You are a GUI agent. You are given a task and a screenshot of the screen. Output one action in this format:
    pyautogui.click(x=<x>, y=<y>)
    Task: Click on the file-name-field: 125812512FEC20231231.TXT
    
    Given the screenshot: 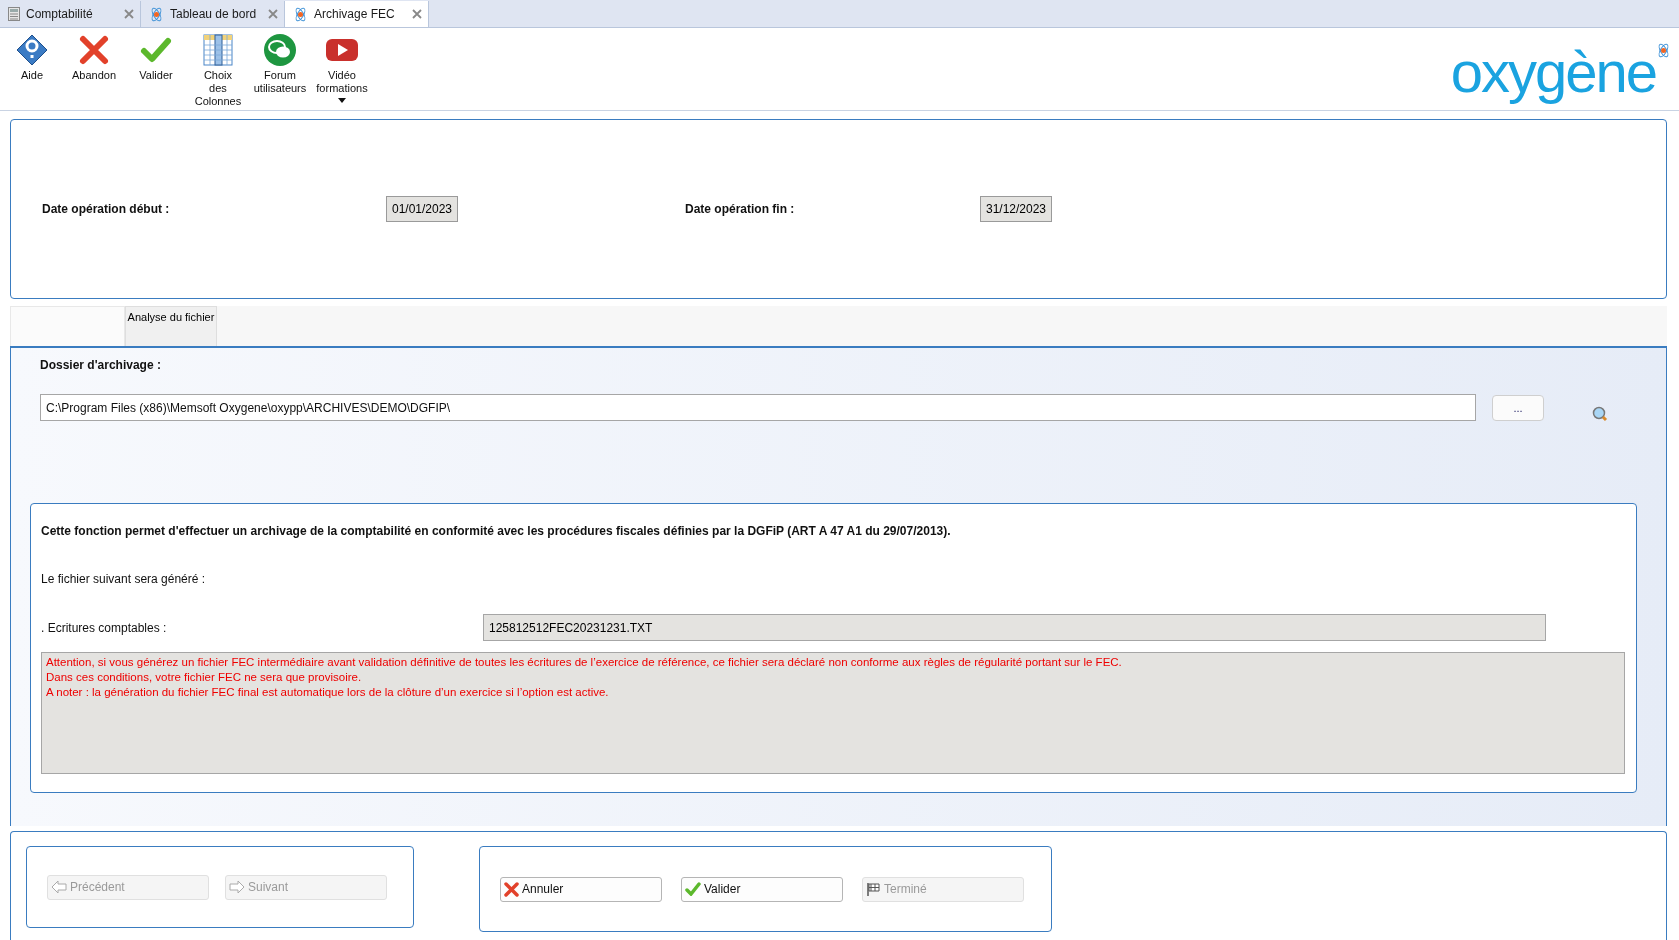 What is the action you would take?
    pyautogui.click(x=1014, y=627)
    